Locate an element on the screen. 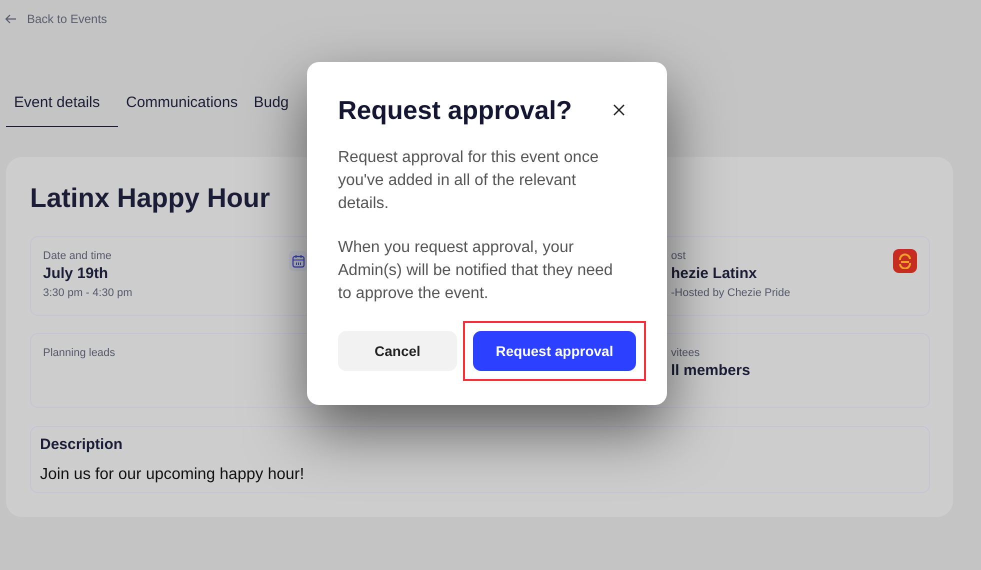 The height and width of the screenshot is (570, 981). dialog-text: When you request approval, your Admin(s) will be notified that they need to approve the event. is located at coordinates (476, 271).